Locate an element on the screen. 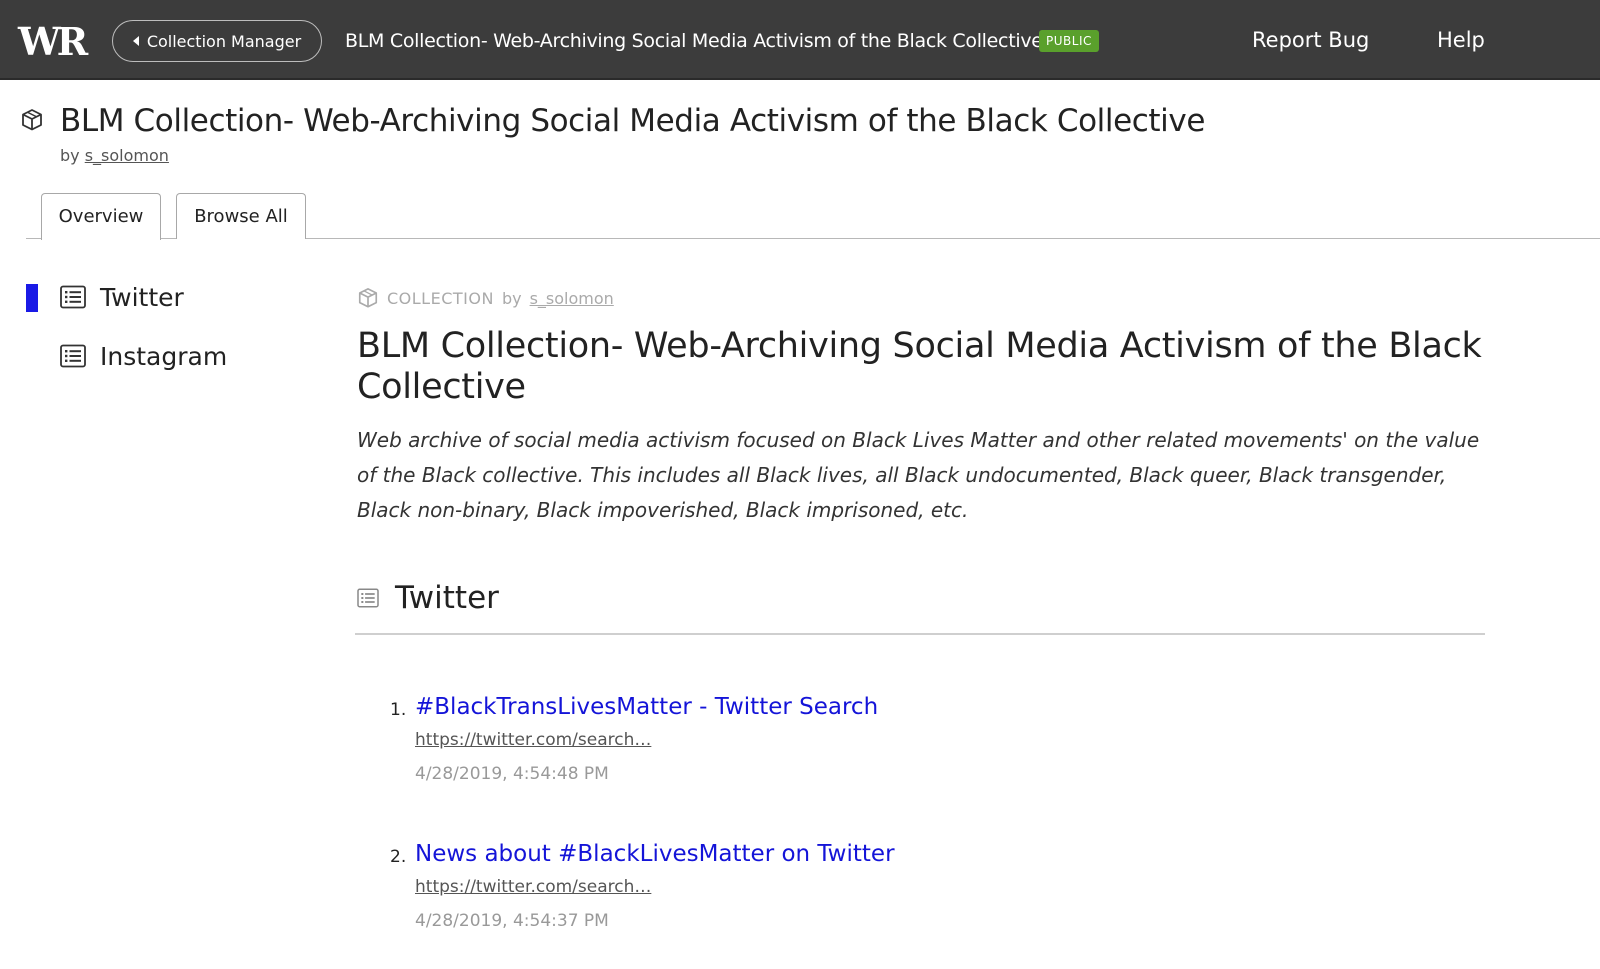  collection-type-label: COLLECTION is located at coordinates (440, 298).